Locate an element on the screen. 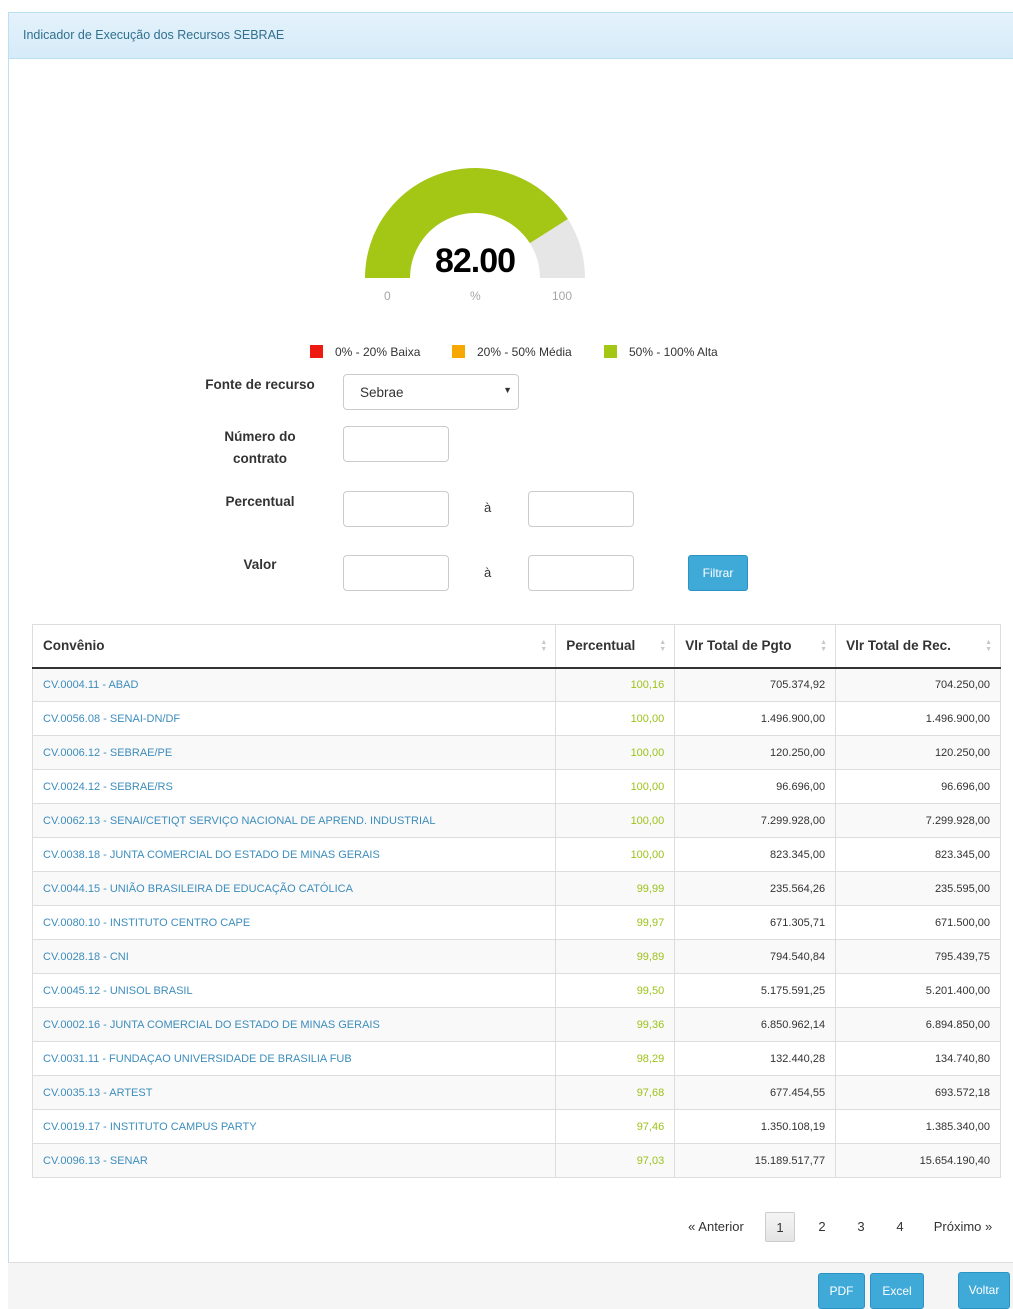 The height and width of the screenshot is (1309, 1013). cell-percentual: 99,99 is located at coordinates (615, 888).